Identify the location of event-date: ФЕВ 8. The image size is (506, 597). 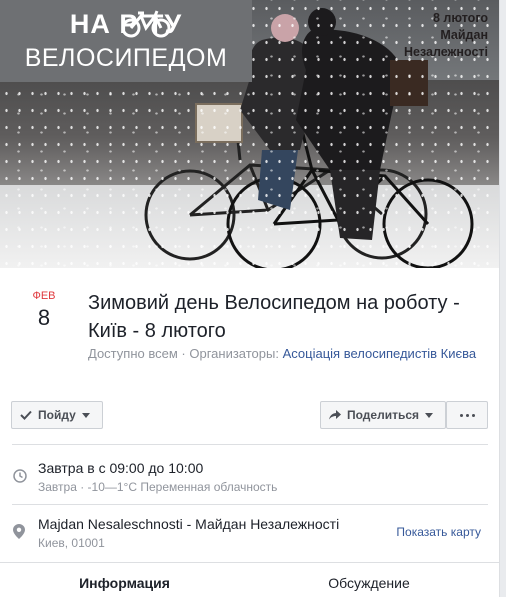
(44, 310).